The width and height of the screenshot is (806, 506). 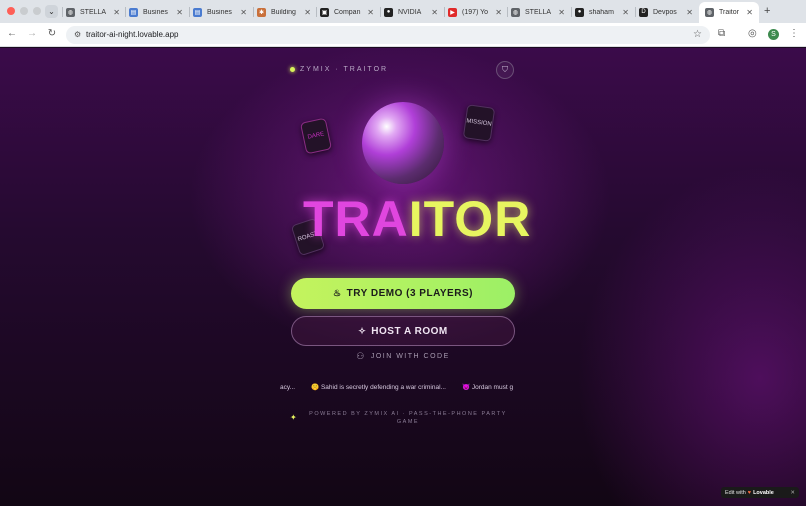 What do you see at coordinates (24, 11) in the screenshot?
I see `minimize-window-button` at bounding box center [24, 11].